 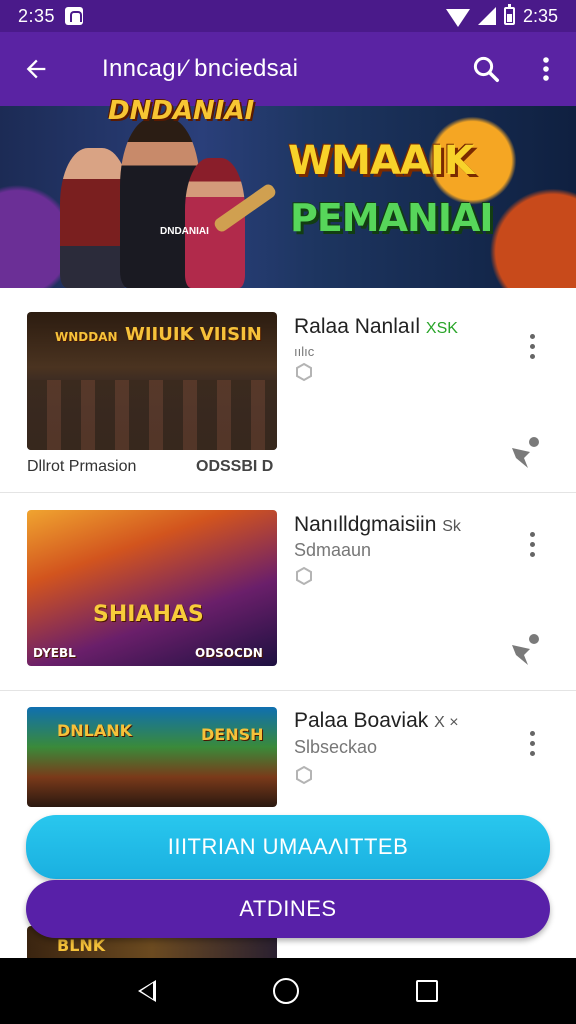 I want to click on item-tag: XSK, so click(x=441, y=328).